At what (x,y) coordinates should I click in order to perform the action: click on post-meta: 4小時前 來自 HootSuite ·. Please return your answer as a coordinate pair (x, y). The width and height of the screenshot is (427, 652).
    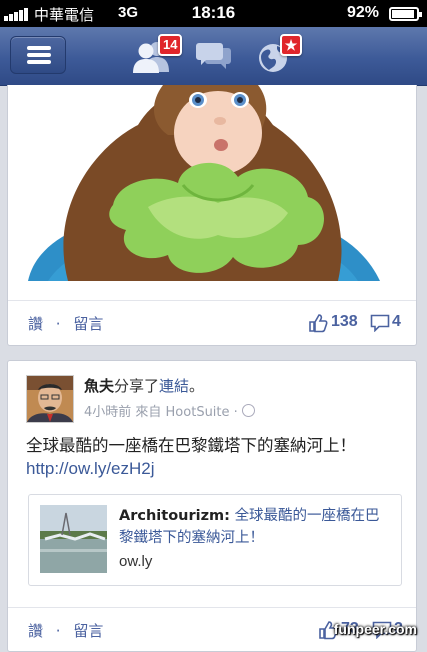
    Looking at the image, I should click on (169, 410).